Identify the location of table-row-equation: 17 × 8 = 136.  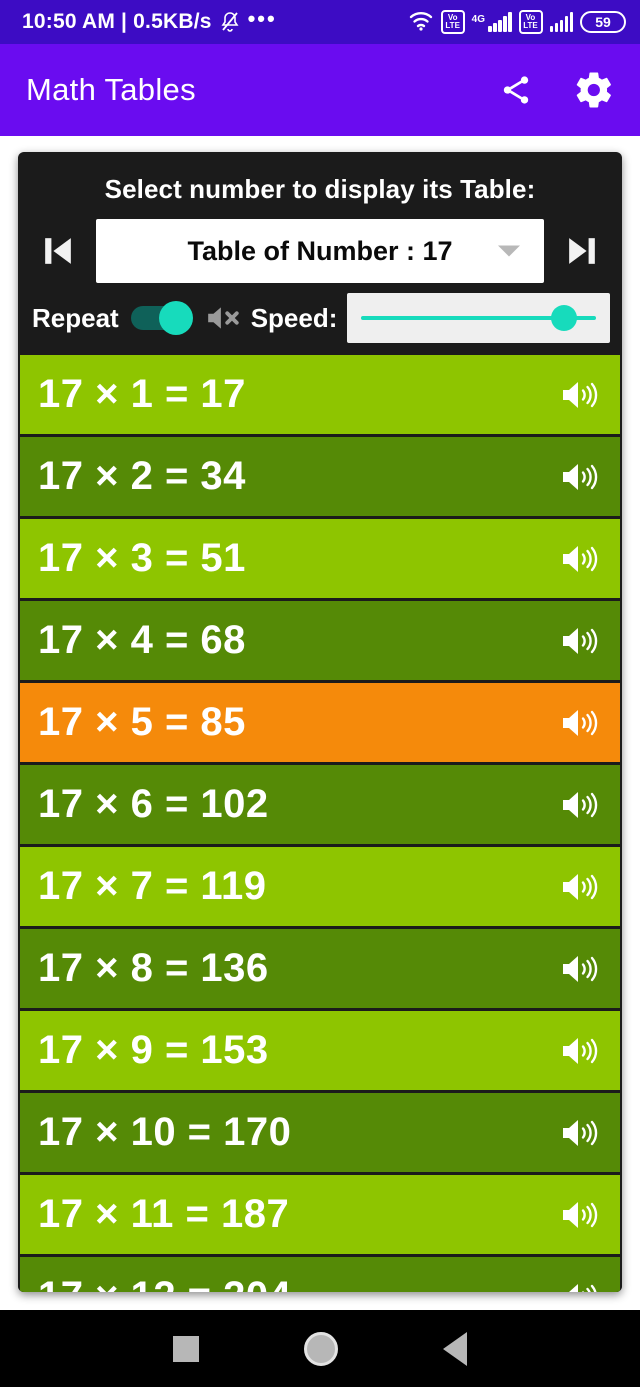
(153, 968).